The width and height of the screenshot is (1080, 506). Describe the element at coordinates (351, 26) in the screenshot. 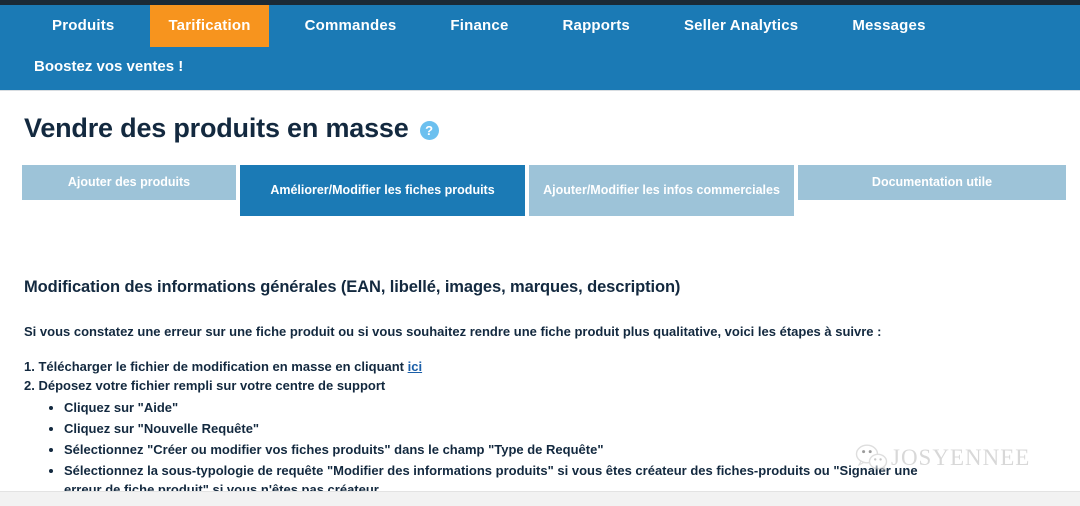

I see `nav-item-commandes: Commandes` at that location.